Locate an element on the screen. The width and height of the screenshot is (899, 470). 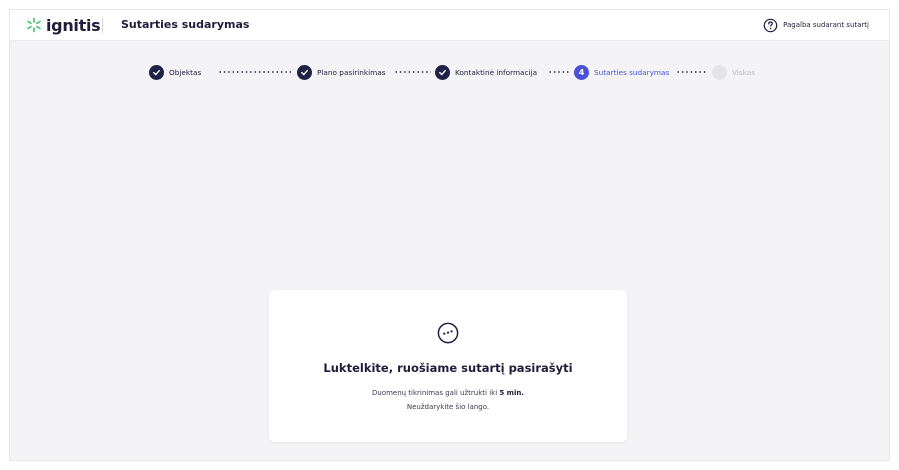
help-label: Pagalba sudarant sutartį is located at coordinates (826, 25).